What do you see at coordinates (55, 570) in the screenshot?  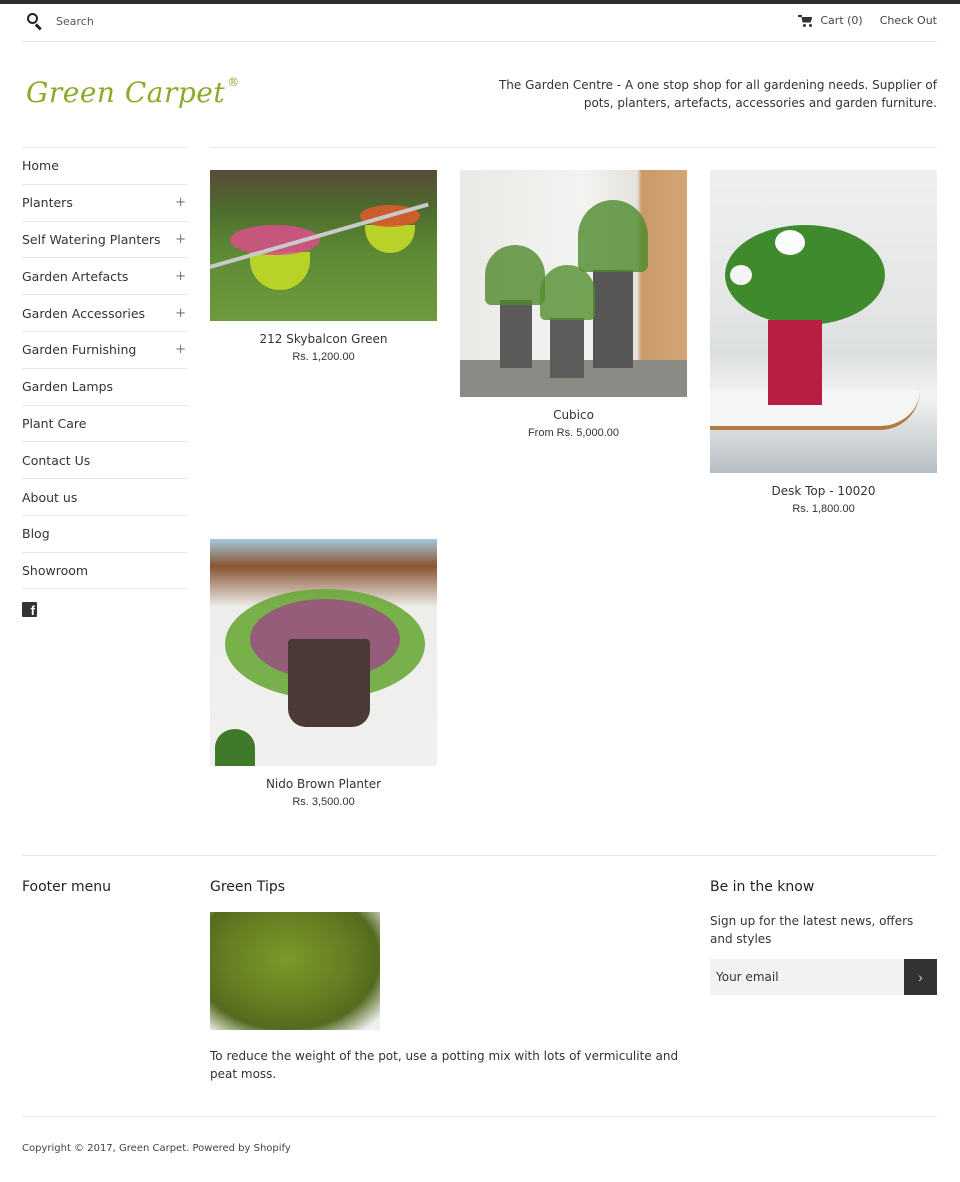 I see `sidebar-item-label: Showroom` at bounding box center [55, 570].